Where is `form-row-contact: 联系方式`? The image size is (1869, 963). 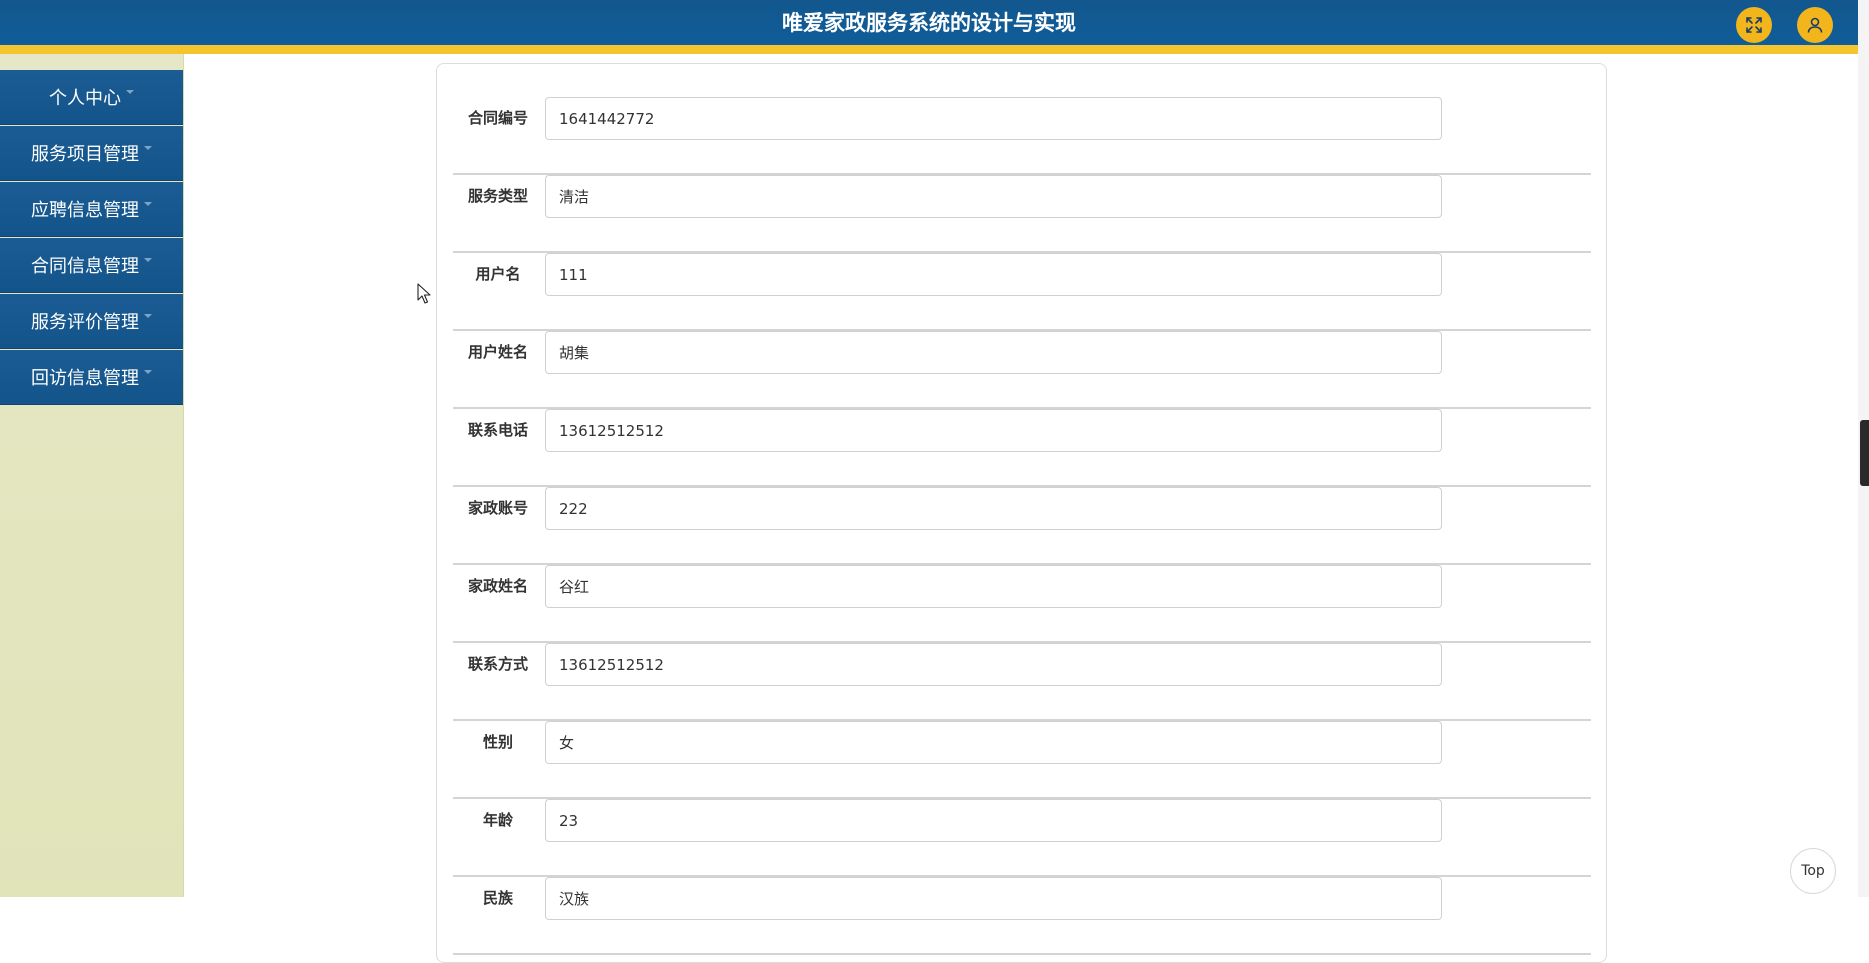 form-row-contact: 联系方式 is located at coordinates (1022, 682).